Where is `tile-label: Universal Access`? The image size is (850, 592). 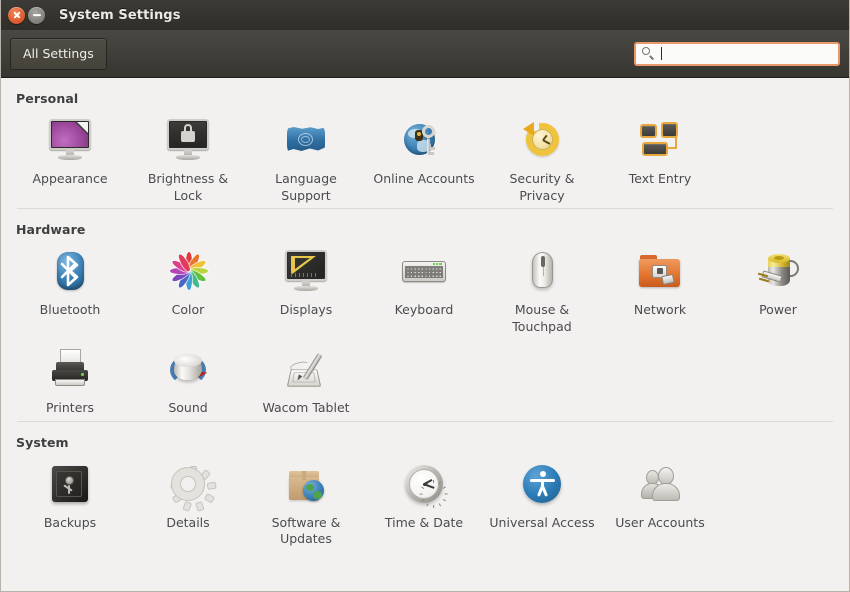 tile-label: Universal Access is located at coordinates (542, 522).